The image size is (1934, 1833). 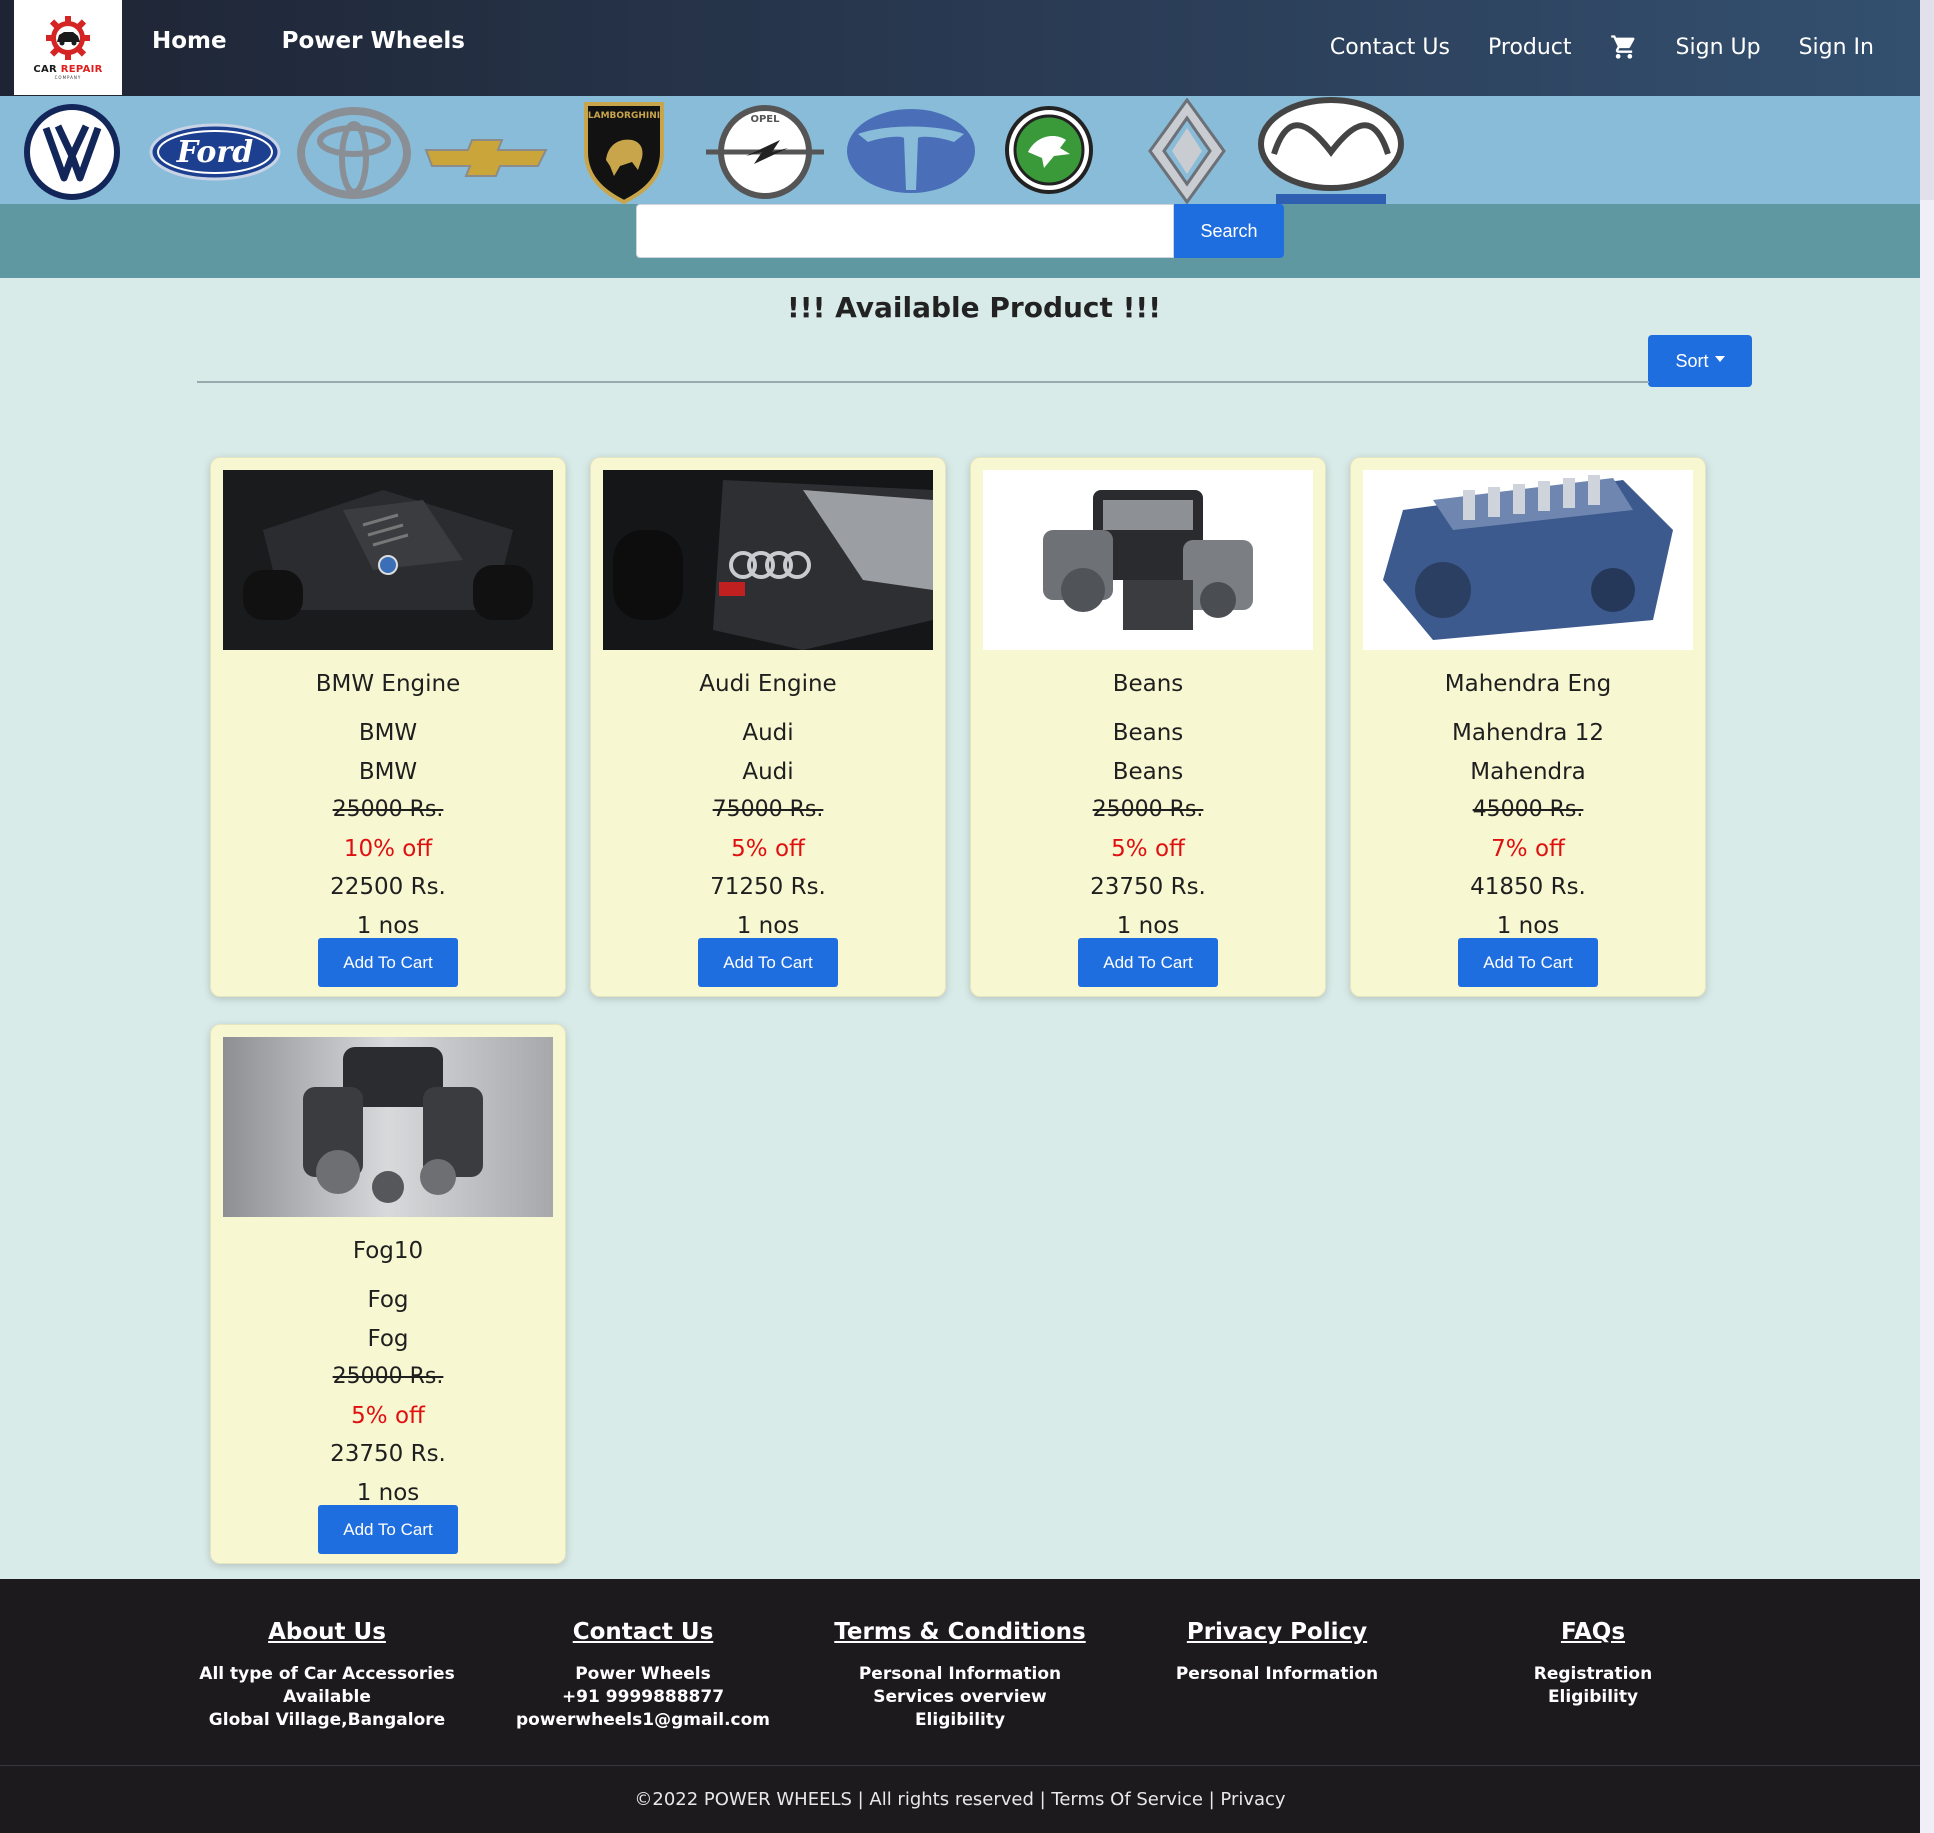 What do you see at coordinates (974, 307) in the screenshot?
I see `page-title: !!! Available Product !!!` at bounding box center [974, 307].